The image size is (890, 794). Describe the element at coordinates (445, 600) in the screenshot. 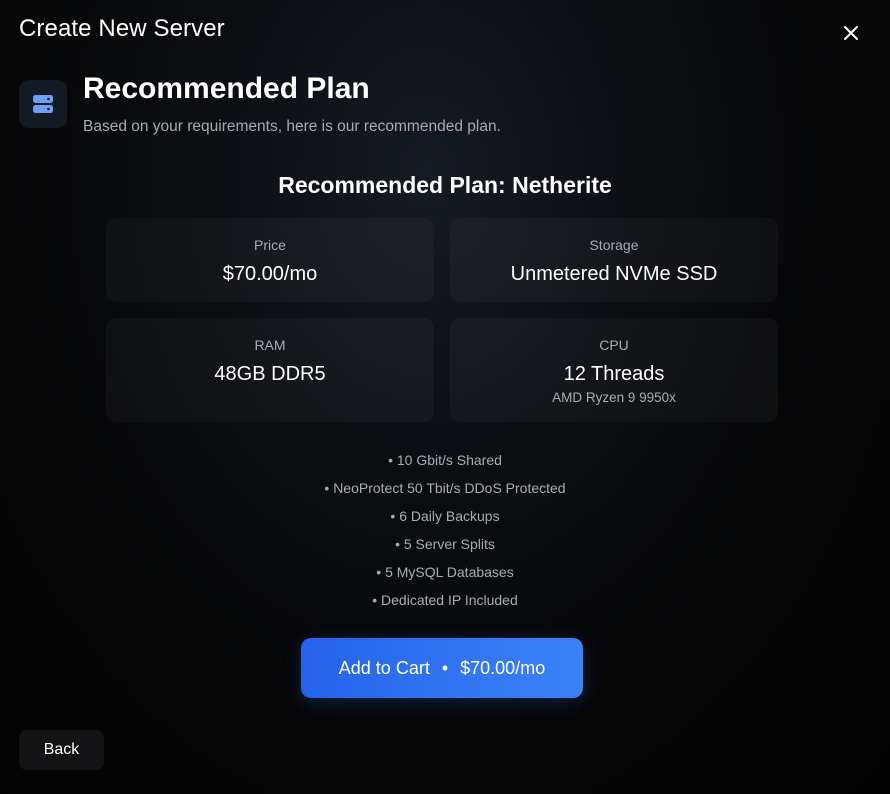

I see `feature-item: Dedicated IP Included` at that location.